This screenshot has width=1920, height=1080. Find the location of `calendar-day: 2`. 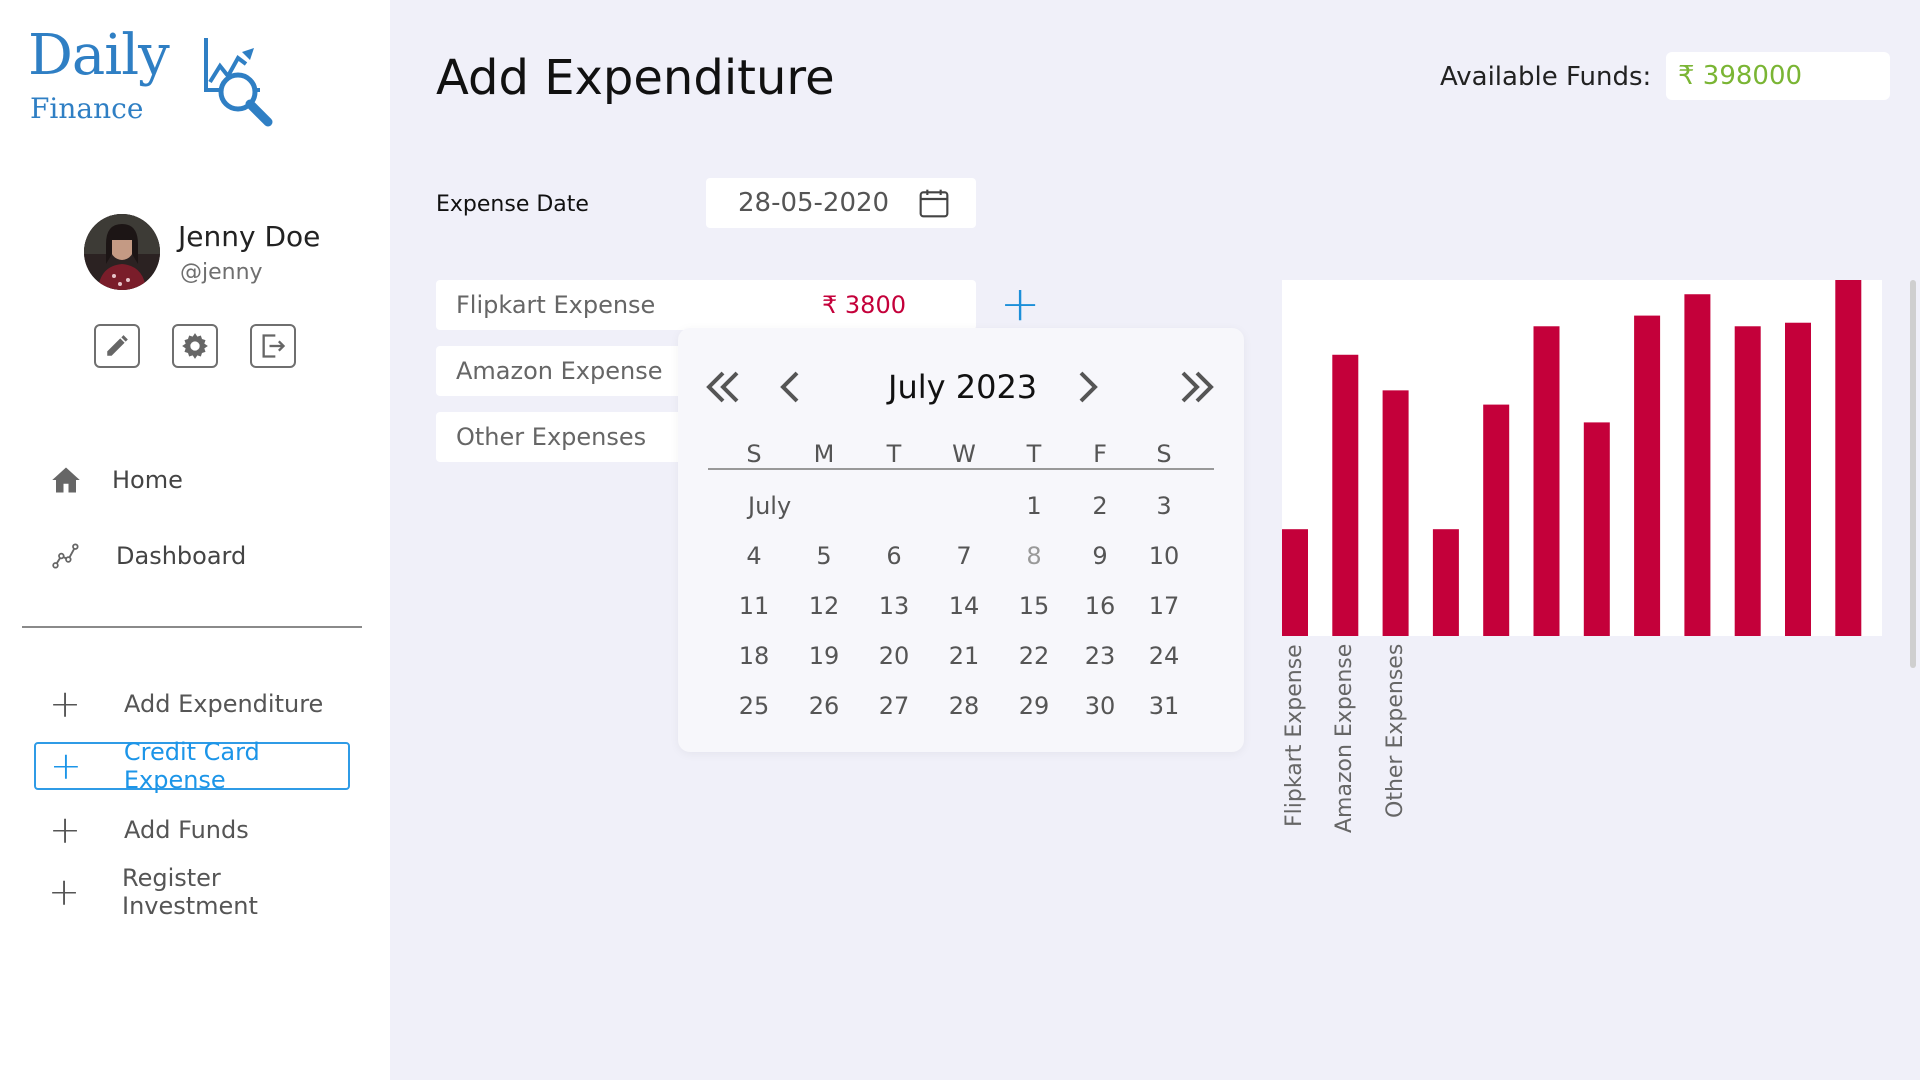

calendar-day: 2 is located at coordinates (1100, 506).